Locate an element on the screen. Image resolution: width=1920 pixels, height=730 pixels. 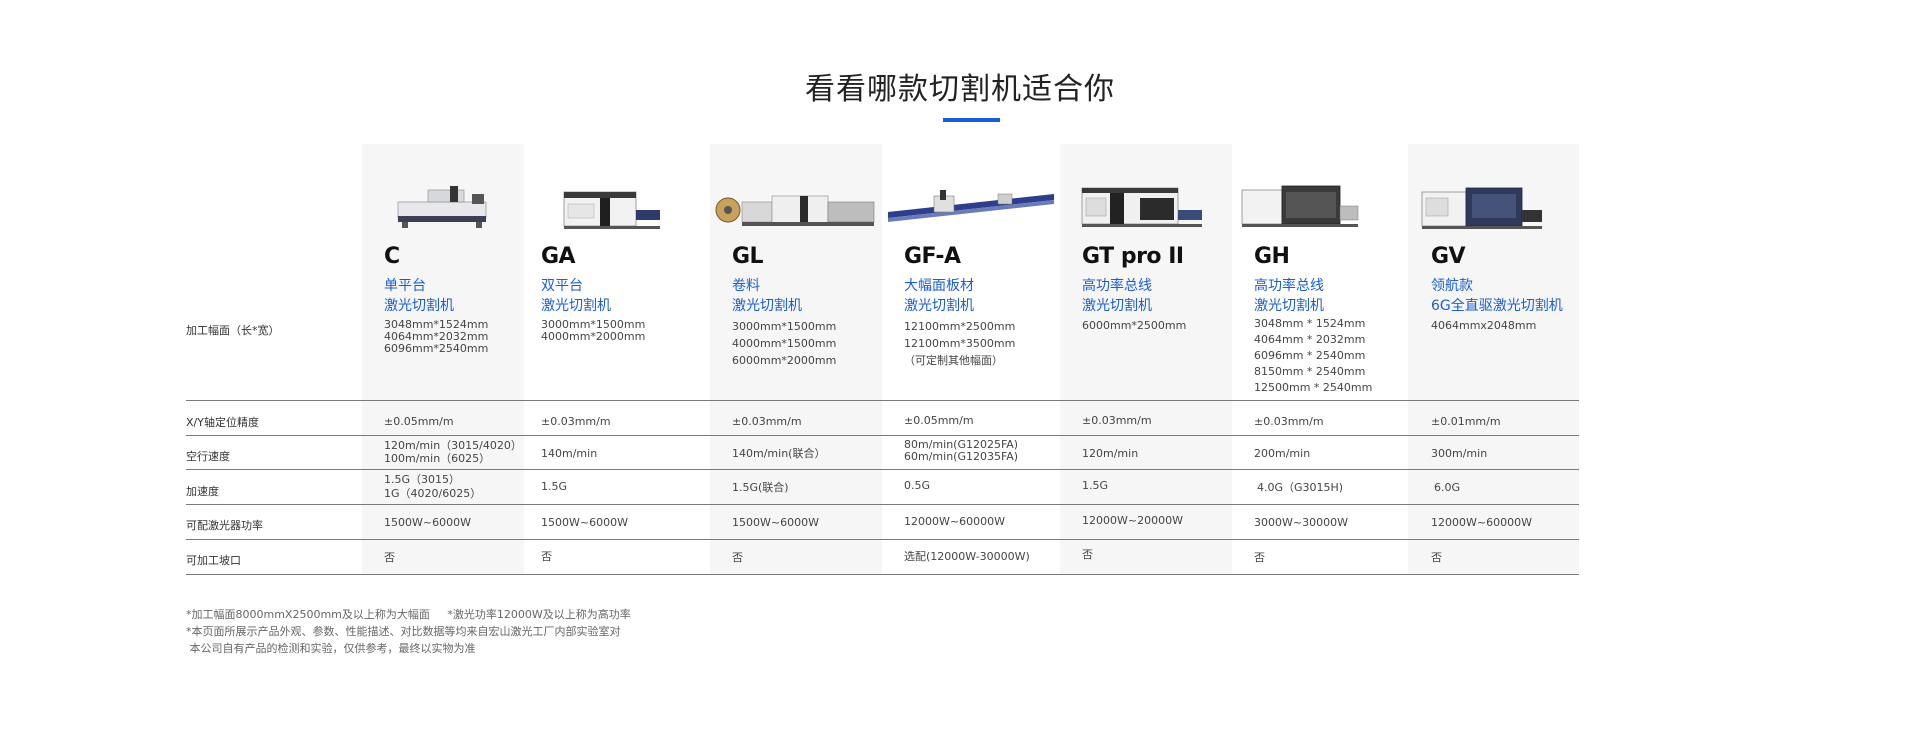
spec-power-gt-pro-ii: 12000W~20000W is located at coordinates (1132, 520).